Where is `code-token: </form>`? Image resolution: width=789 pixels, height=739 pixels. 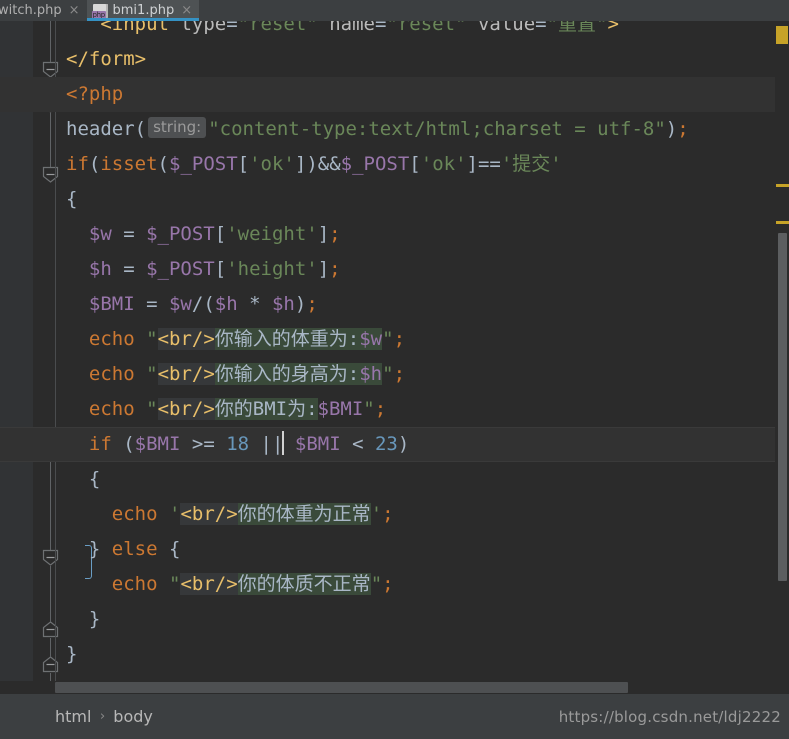
code-token: </form> is located at coordinates (106, 59).